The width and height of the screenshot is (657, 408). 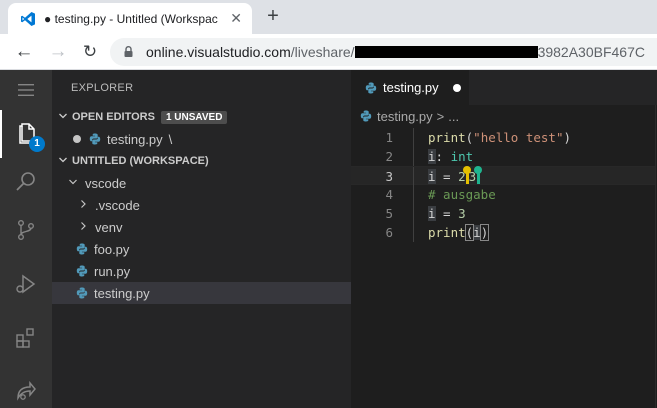 I want to click on code-line-current: 3 i = 23, so click(x=504, y=176).